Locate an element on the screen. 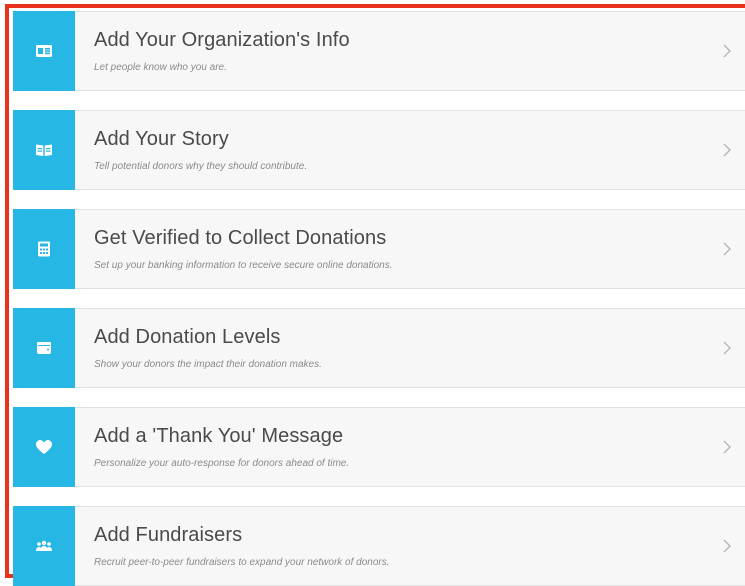 This screenshot has width=745, height=586. calculator-icon is located at coordinates (44, 249).